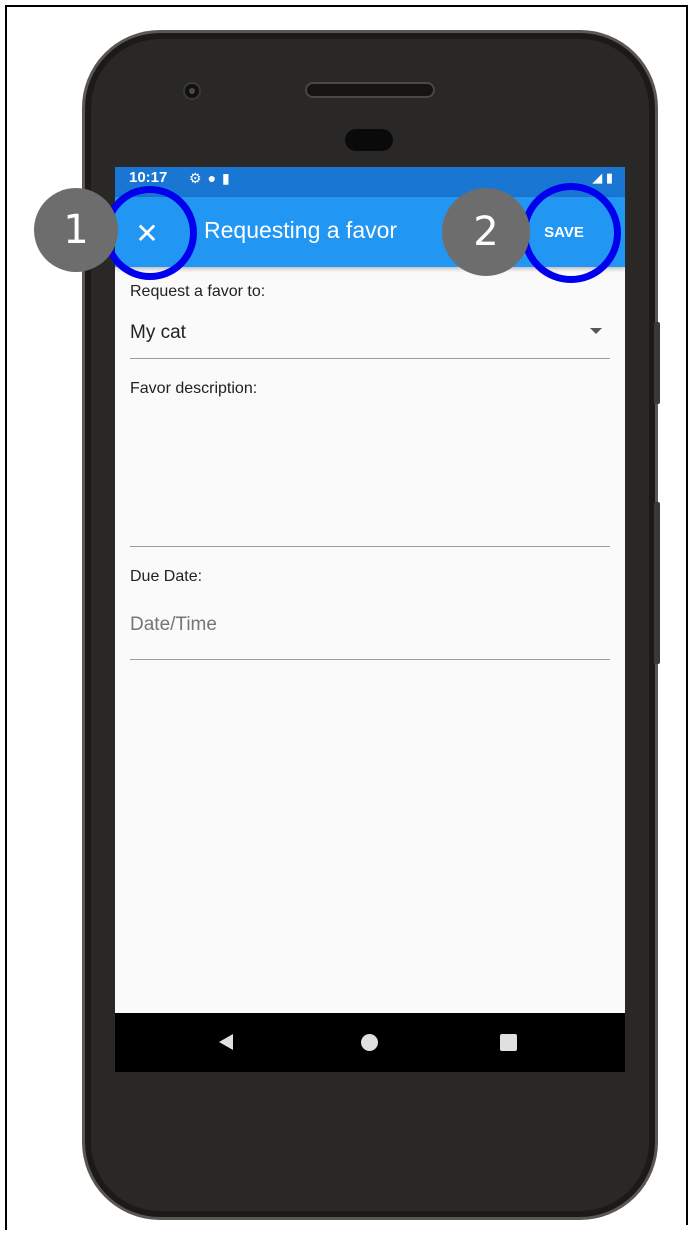 This screenshot has width=692, height=1235. Describe the element at coordinates (596, 331) in the screenshot. I see `dropdown-arrow-icon` at that location.